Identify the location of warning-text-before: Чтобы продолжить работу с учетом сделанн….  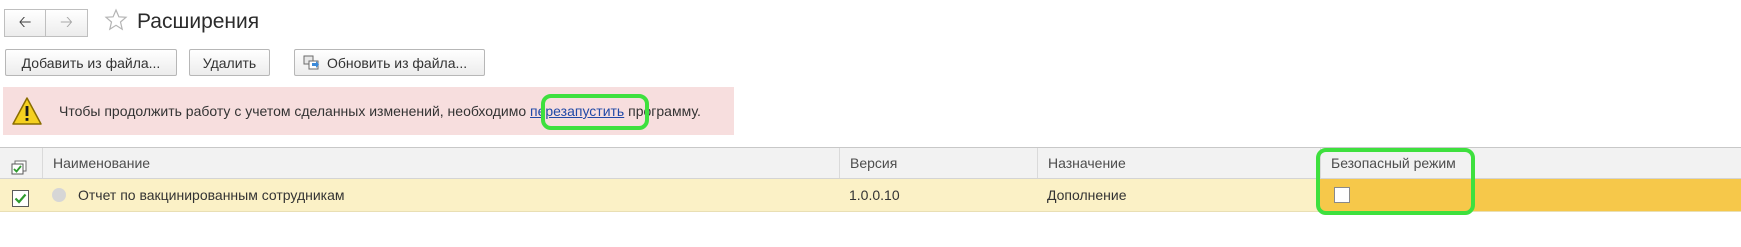
(295, 111).